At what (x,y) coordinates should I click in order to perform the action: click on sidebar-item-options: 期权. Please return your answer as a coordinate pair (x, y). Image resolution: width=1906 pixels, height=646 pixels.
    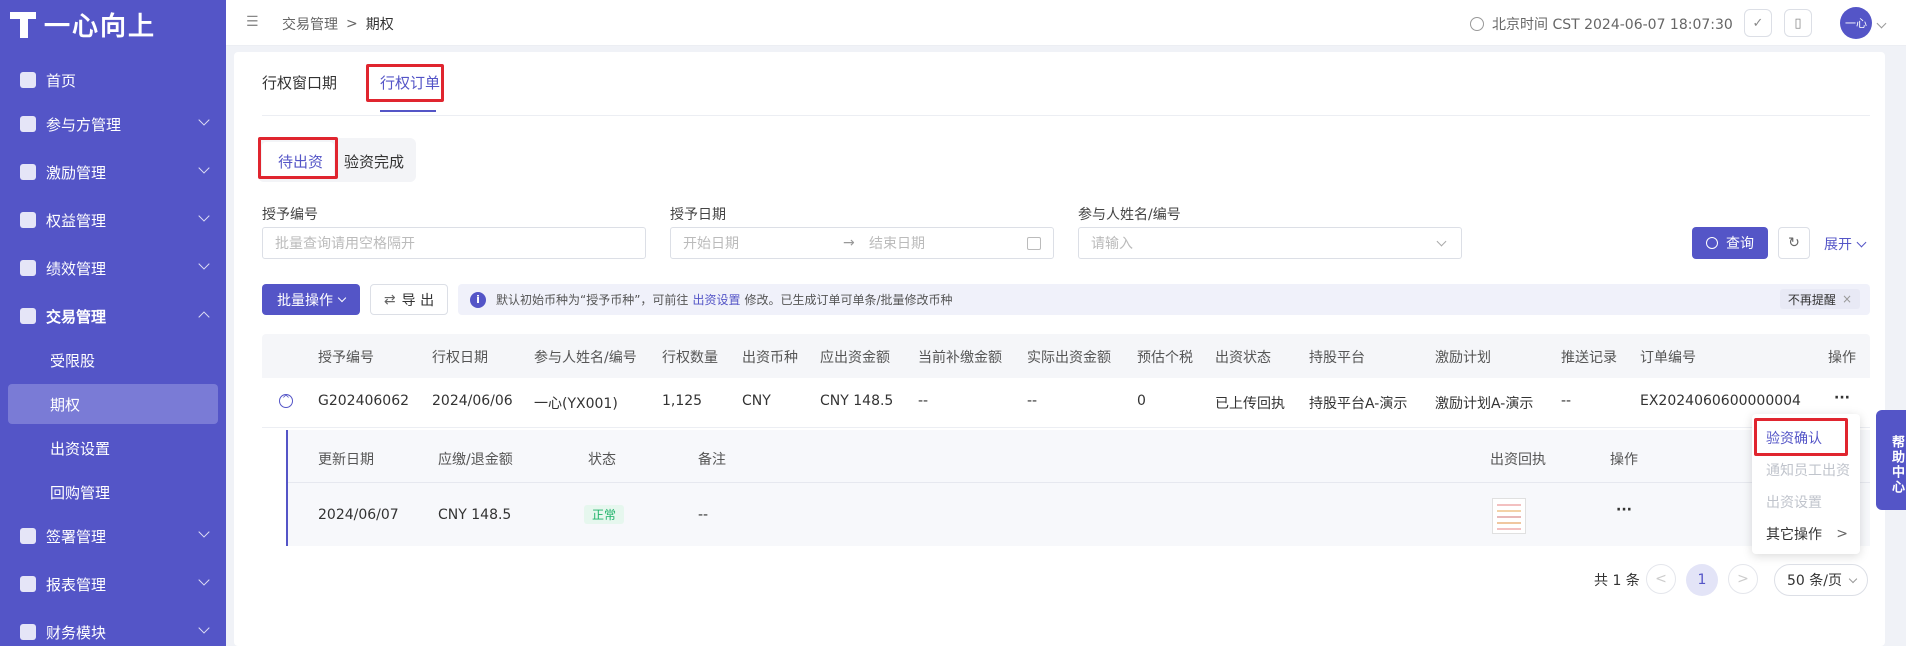
    Looking at the image, I should click on (113, 404).